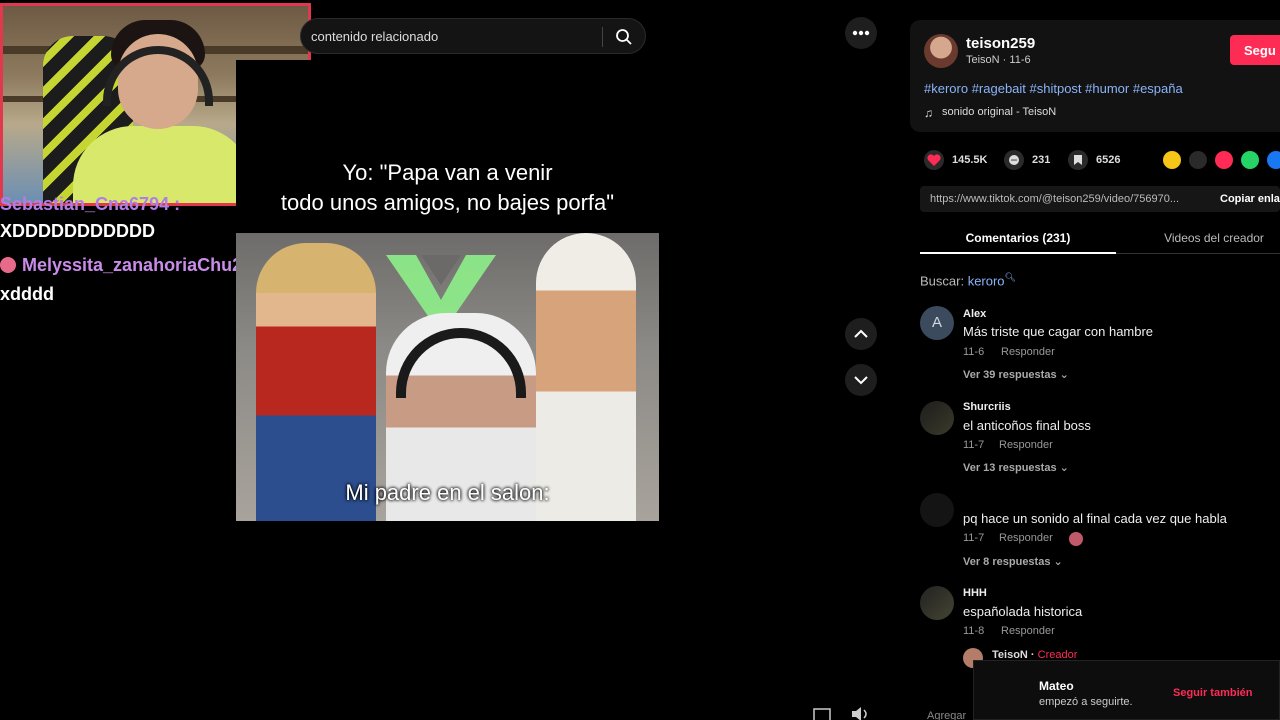 The width and height of the screenshot is (1280, 720). I want to click on search-suggestion: Buscar: keroro🔍︎, so click(968, 280).